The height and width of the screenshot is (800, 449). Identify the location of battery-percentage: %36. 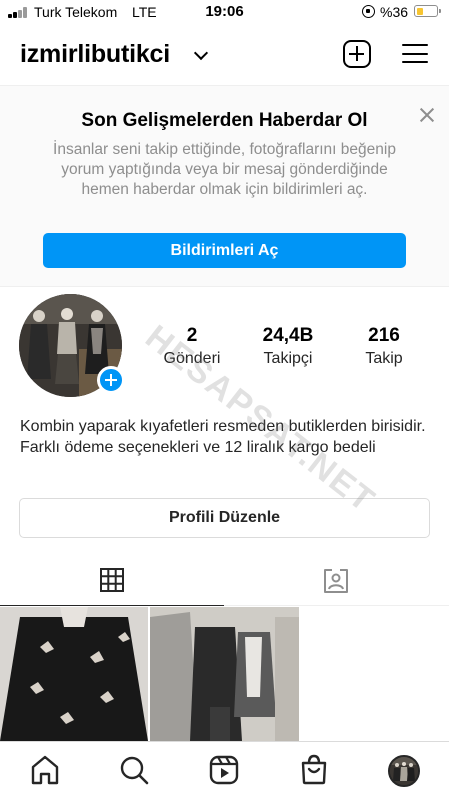
(394, 12).